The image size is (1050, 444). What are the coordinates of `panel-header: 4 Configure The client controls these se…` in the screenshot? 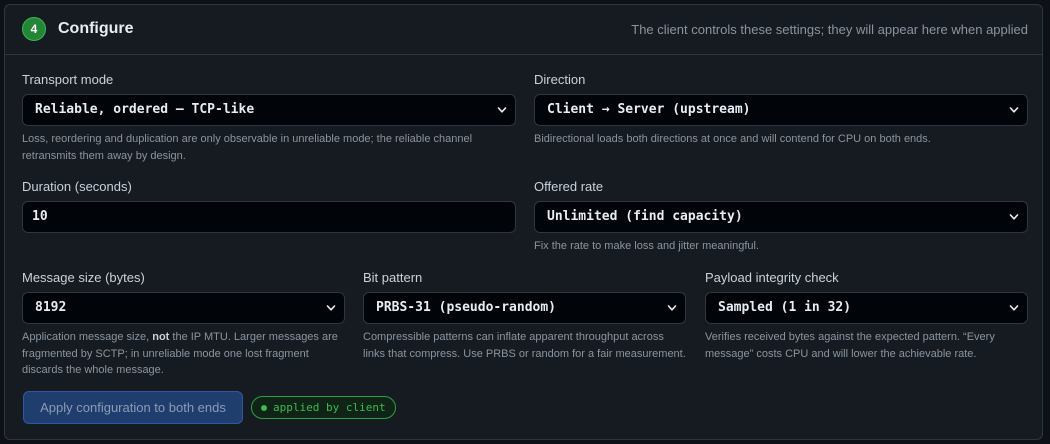 It's located at (523, 30).